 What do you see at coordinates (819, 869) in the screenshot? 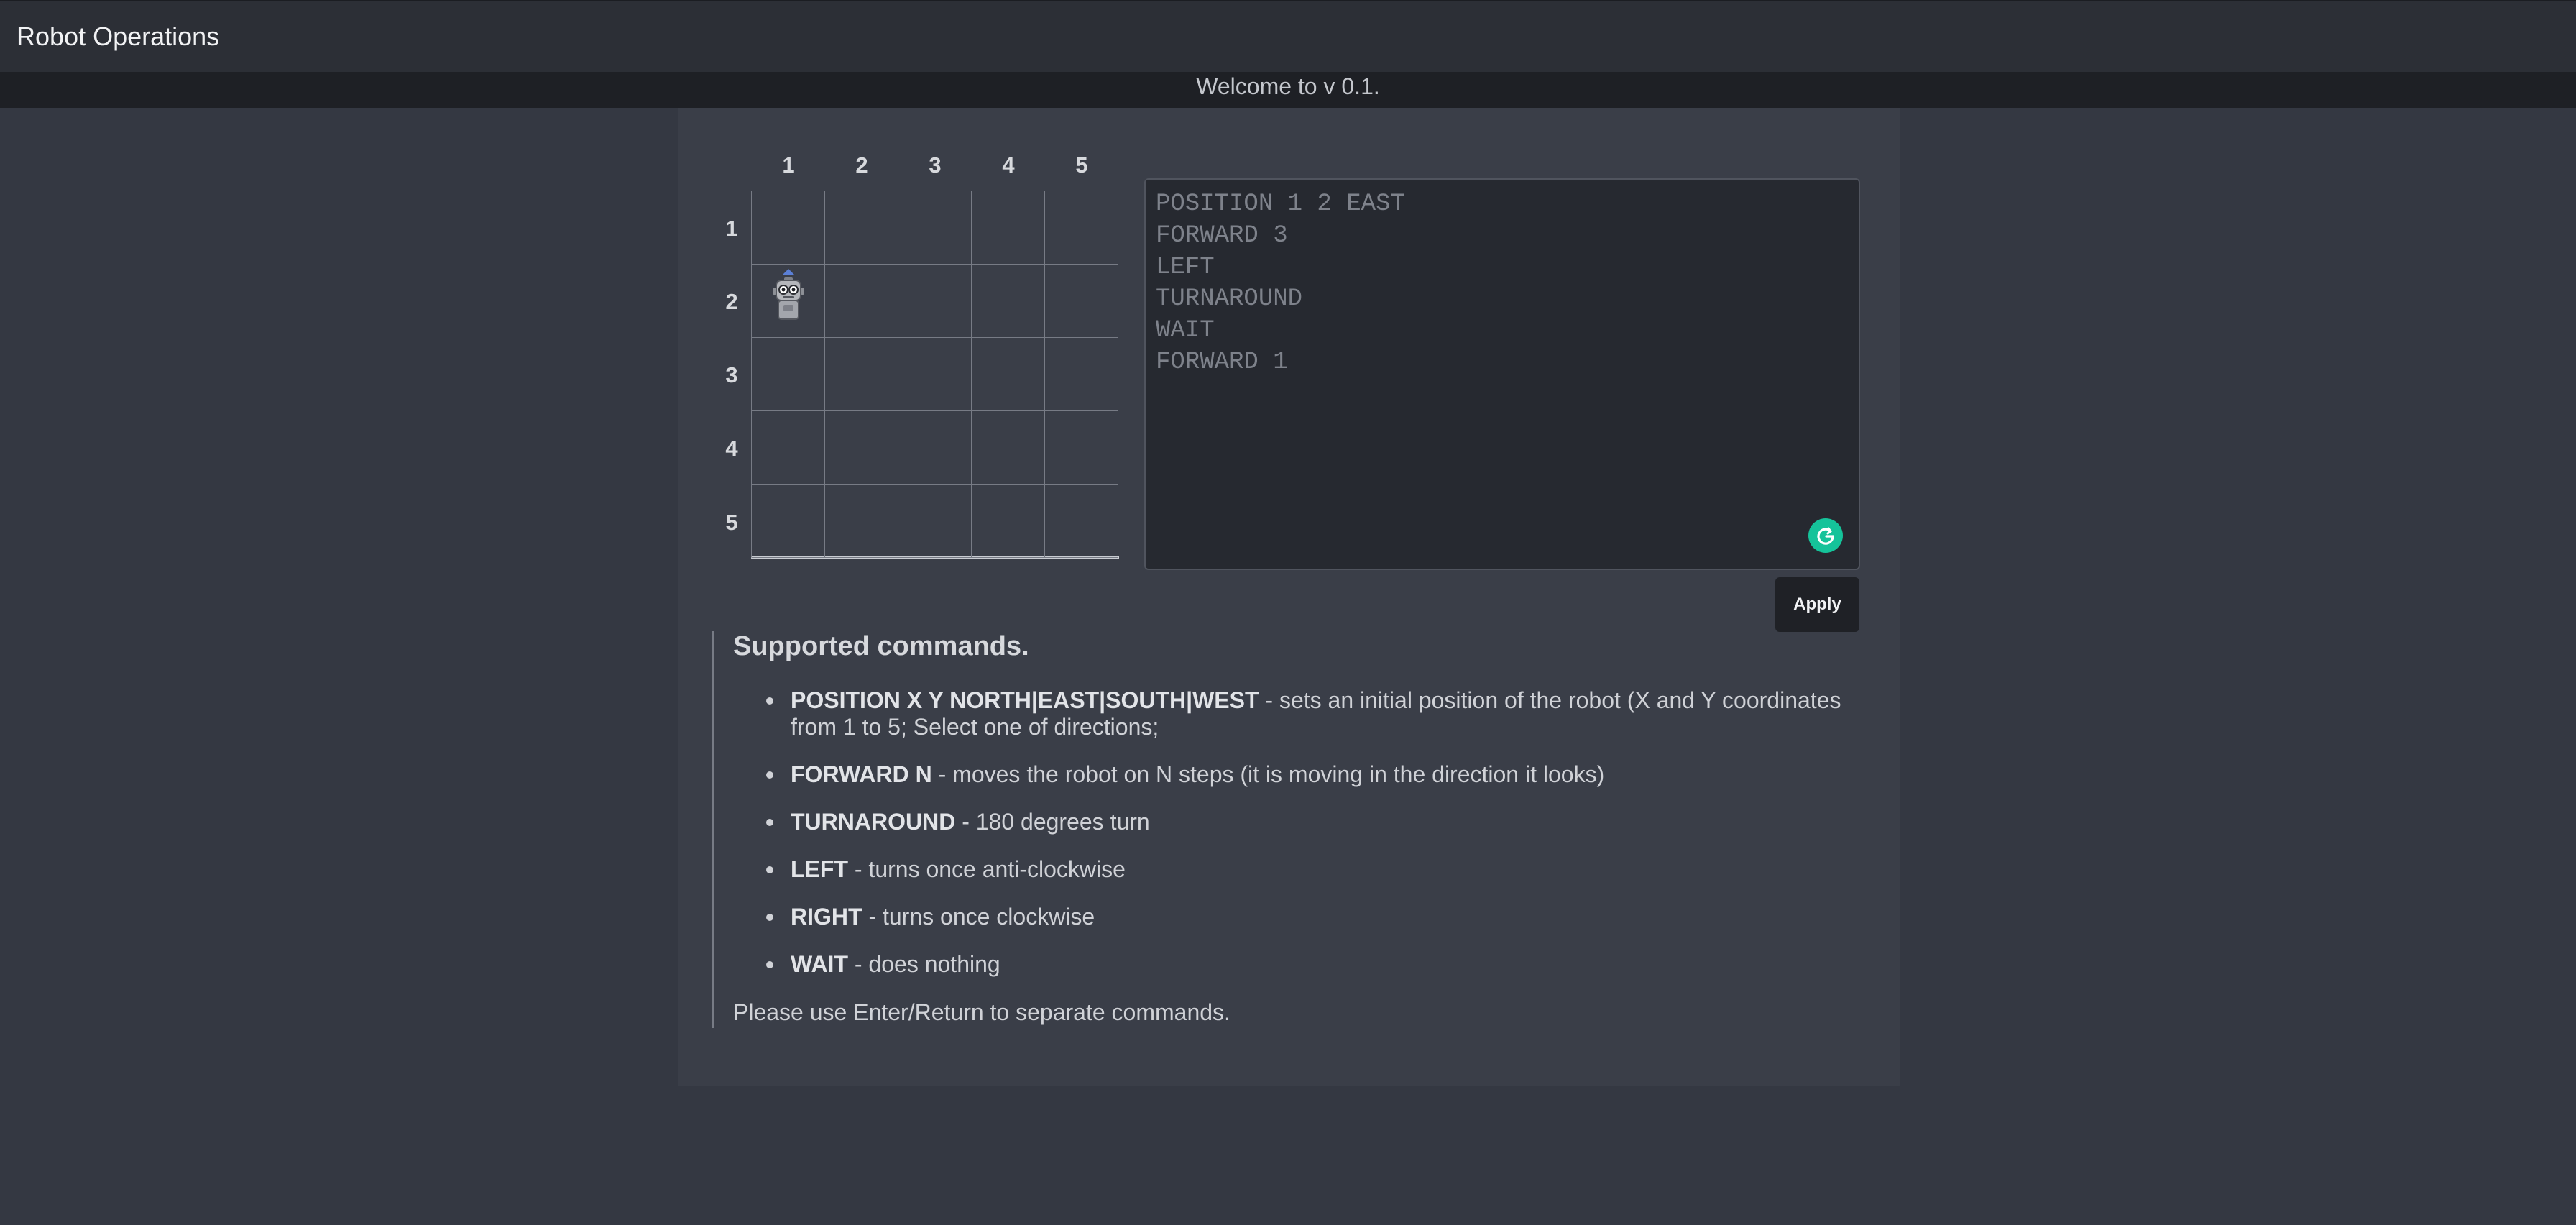
I see `command-name: LEFT` at bounding box center [819, 869].